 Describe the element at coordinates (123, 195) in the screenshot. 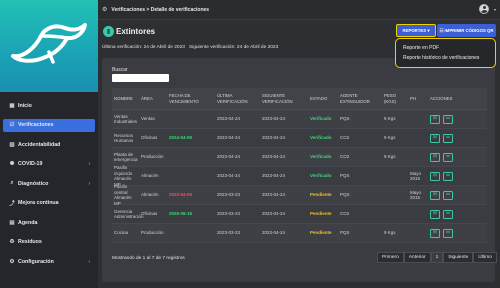

I see `cell-name: Pasillo central Almacén MP` at that location.